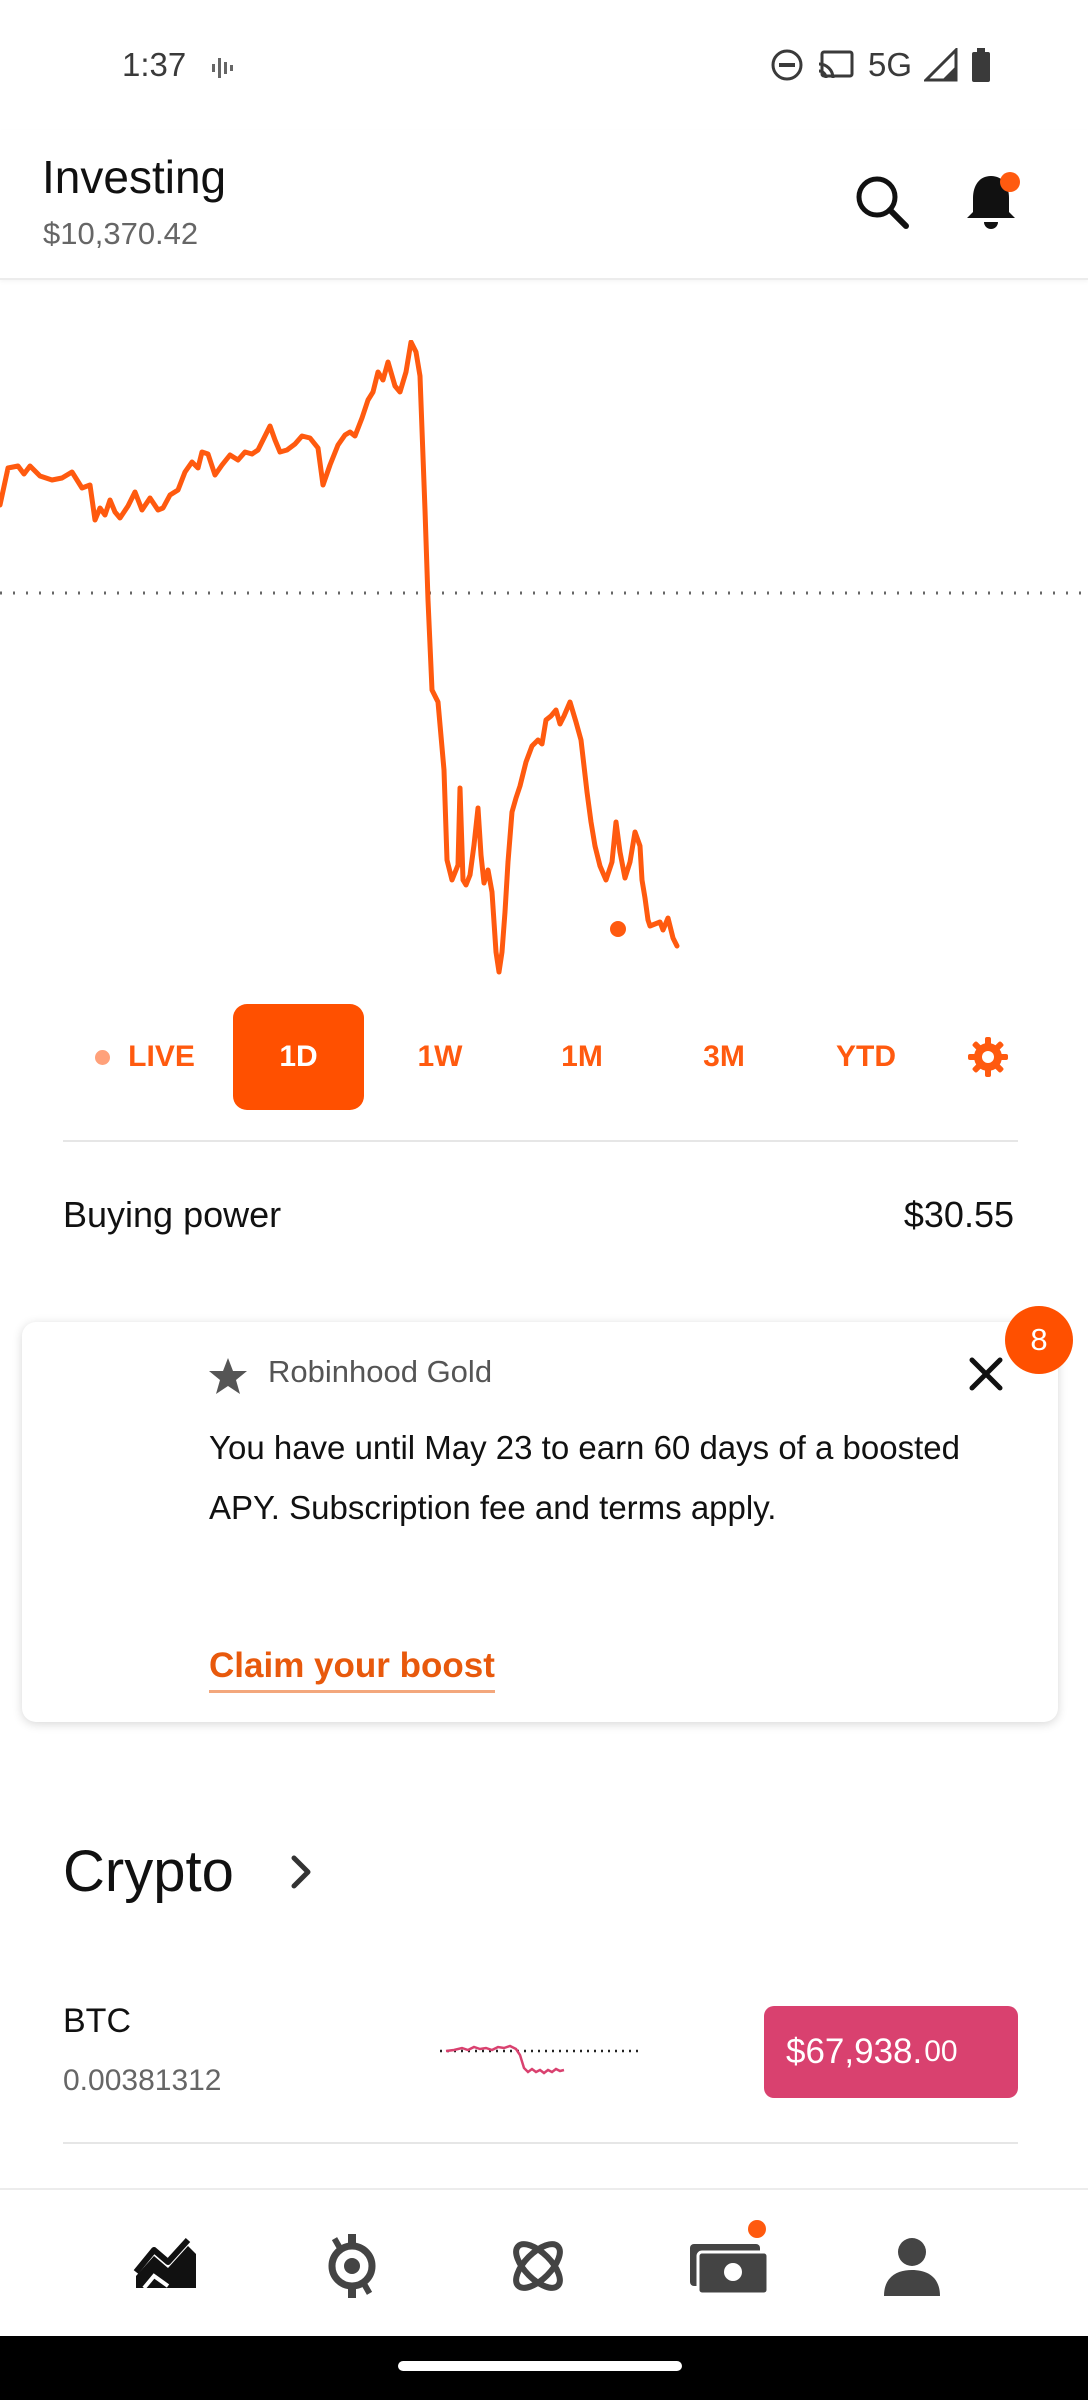 The height and width of the screenshot is (2400, 1088). What do you see at coordinates (142, 2080) in the screenshot?
I see `crypto-quantity: 0.00381312` at bounding box center [142, 2080].